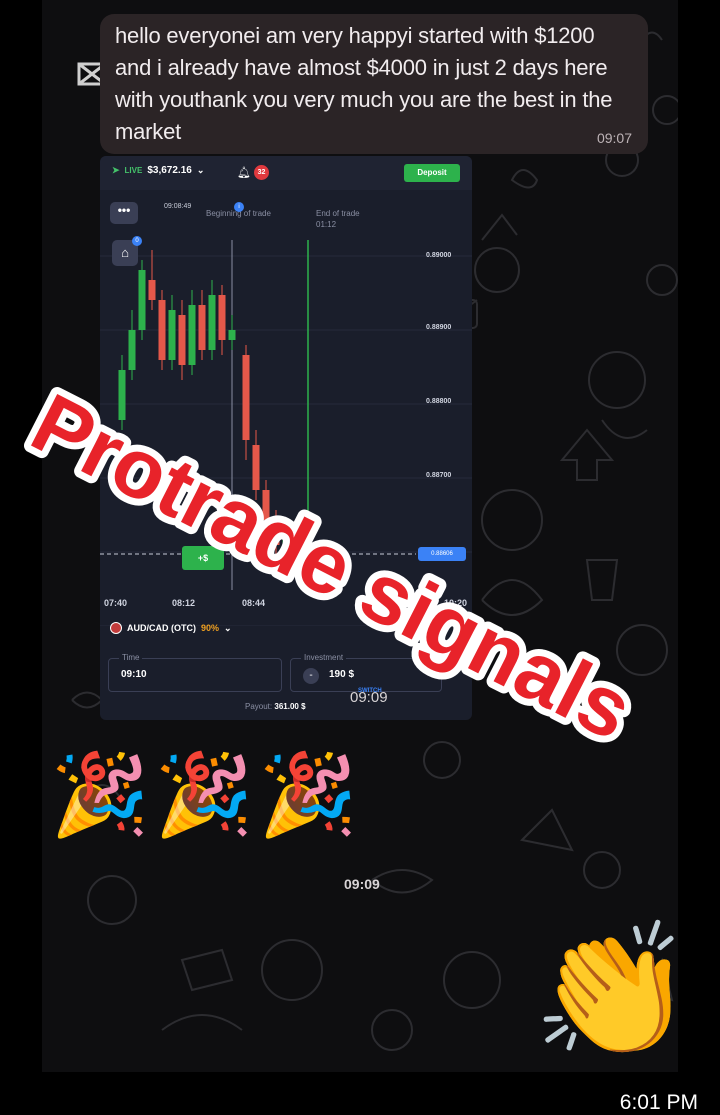 Image resolution: width=720 pixels, height=1115 pixels. Describe the element at coordinates (116, 170) in the screenshot. I see `send-icon: ➤` at that location.